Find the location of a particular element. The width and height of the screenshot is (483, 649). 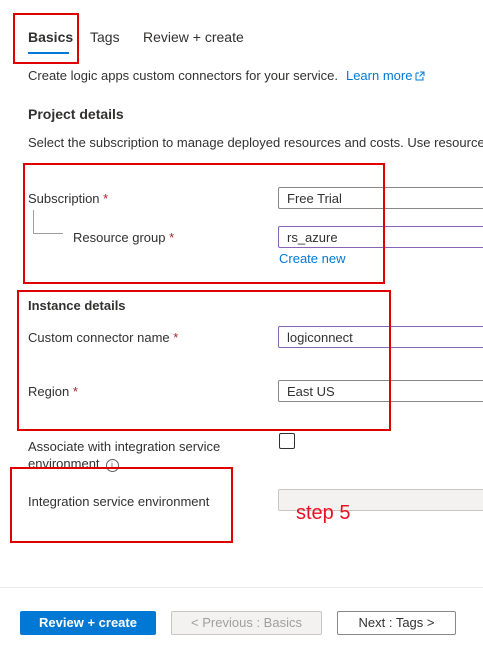

previous-button: < Previous : Basics is located at coordinates (246, 623).